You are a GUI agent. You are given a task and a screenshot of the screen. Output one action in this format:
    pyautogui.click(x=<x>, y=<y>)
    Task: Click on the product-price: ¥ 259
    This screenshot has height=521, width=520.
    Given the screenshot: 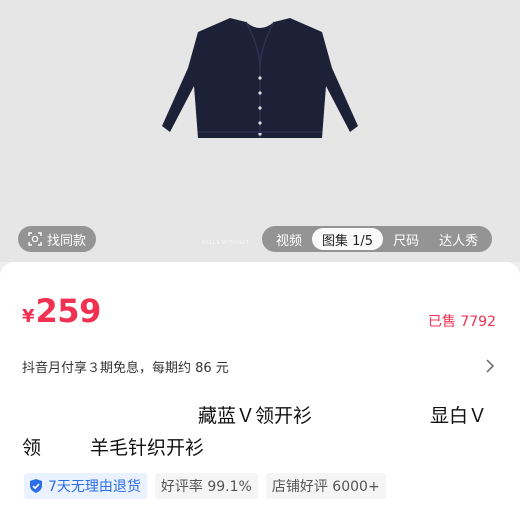 What is the action you would take?
    pyautogui.click(x=61, y=311)
    